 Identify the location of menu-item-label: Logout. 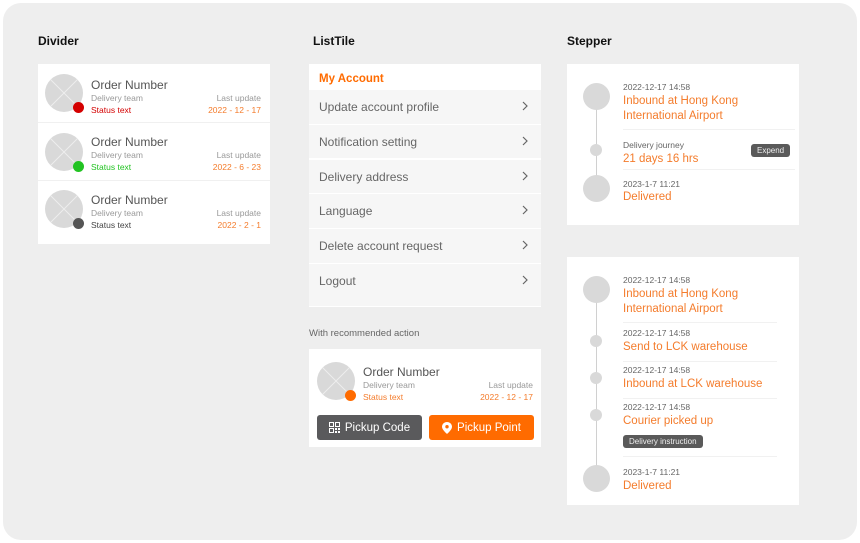
(337, 280).